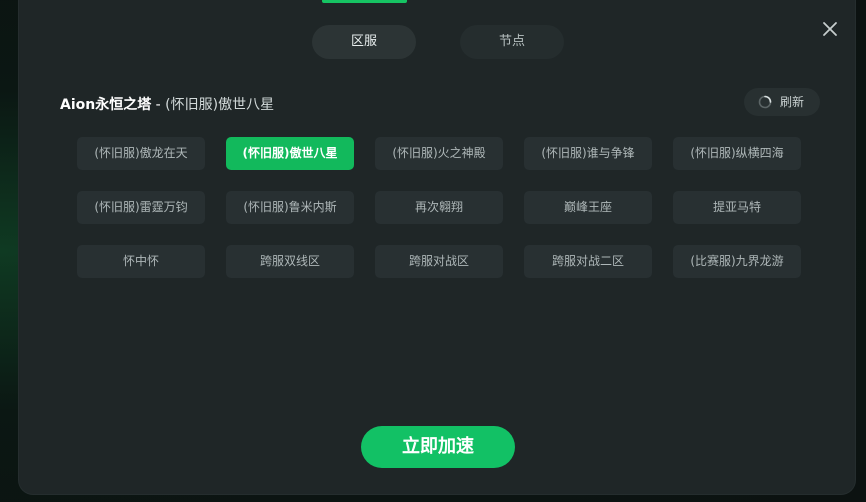 The width and height of the screenshot is (866, 502). Describe the element at coordinates (438, 42) in the screenshot. I see `tab-bar: 区服 节点` at that location.